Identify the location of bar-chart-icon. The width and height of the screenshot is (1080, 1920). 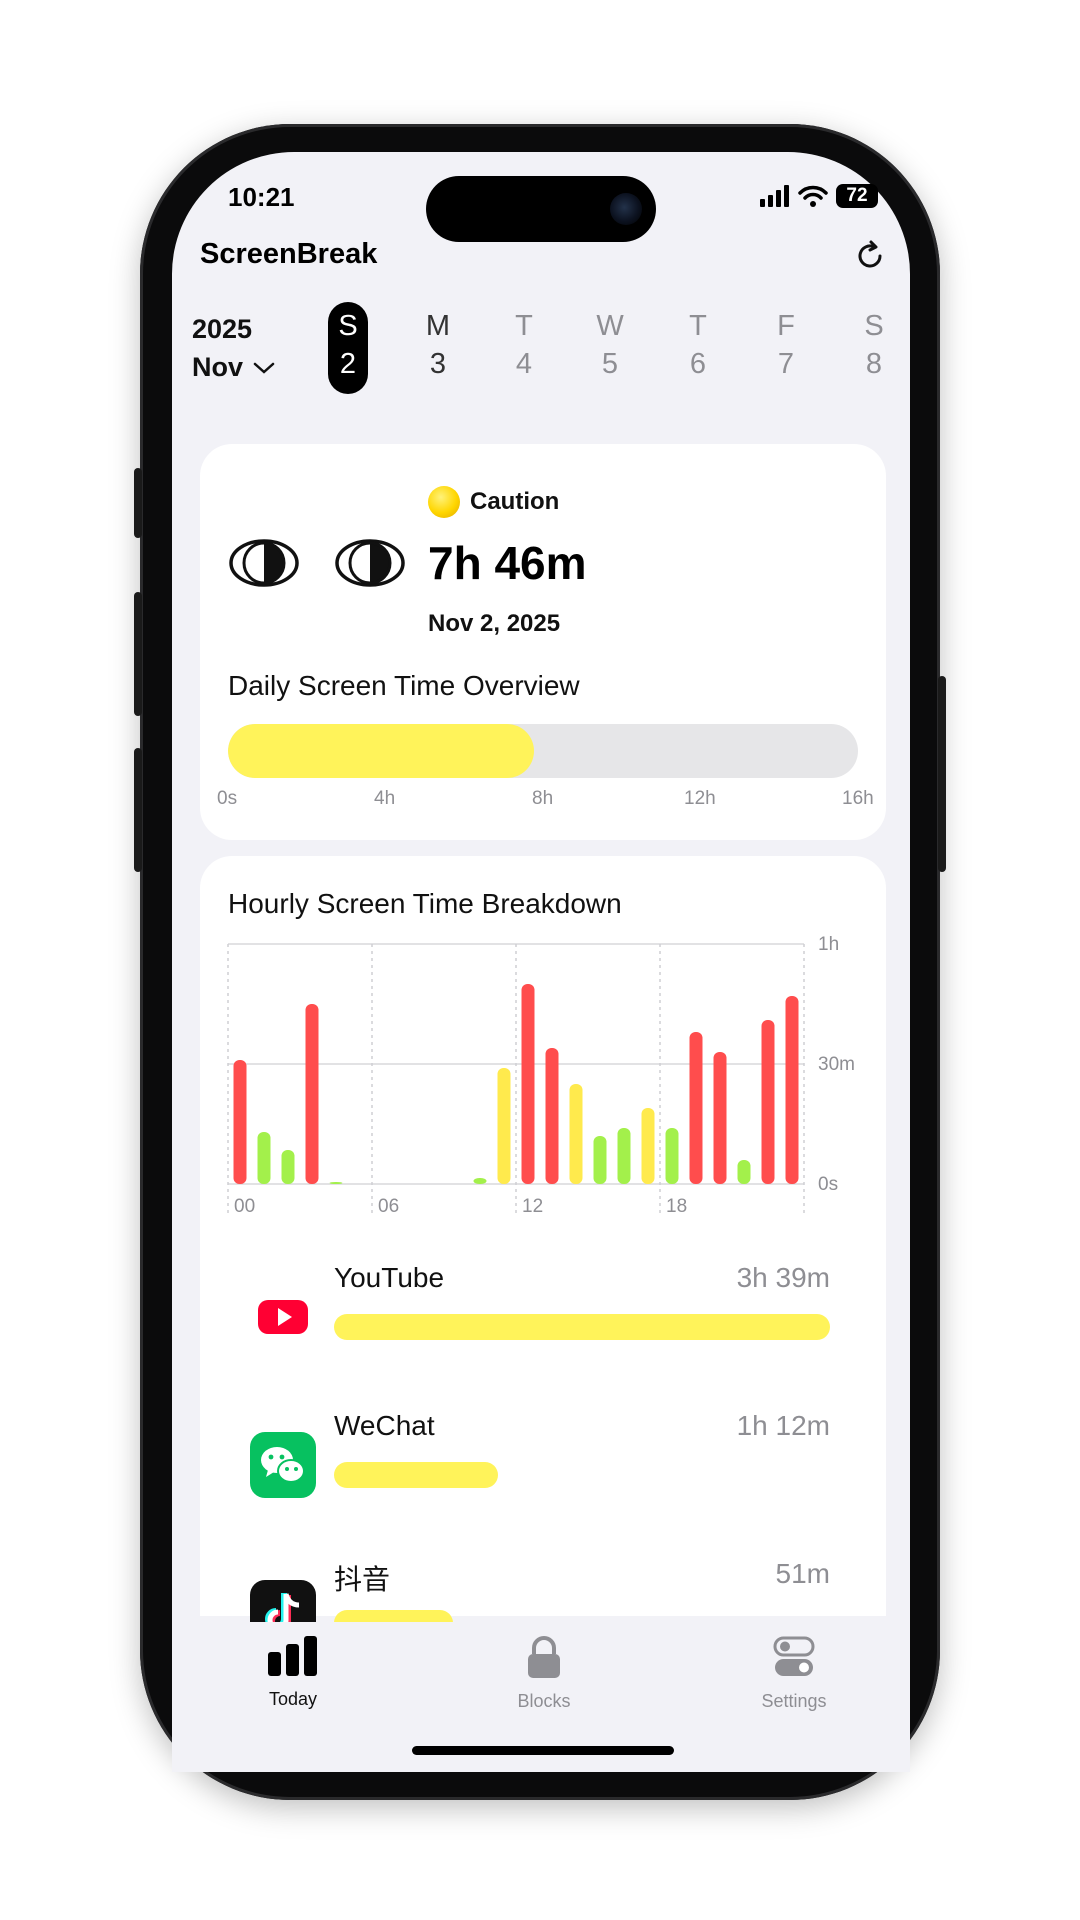
(292, 1656).